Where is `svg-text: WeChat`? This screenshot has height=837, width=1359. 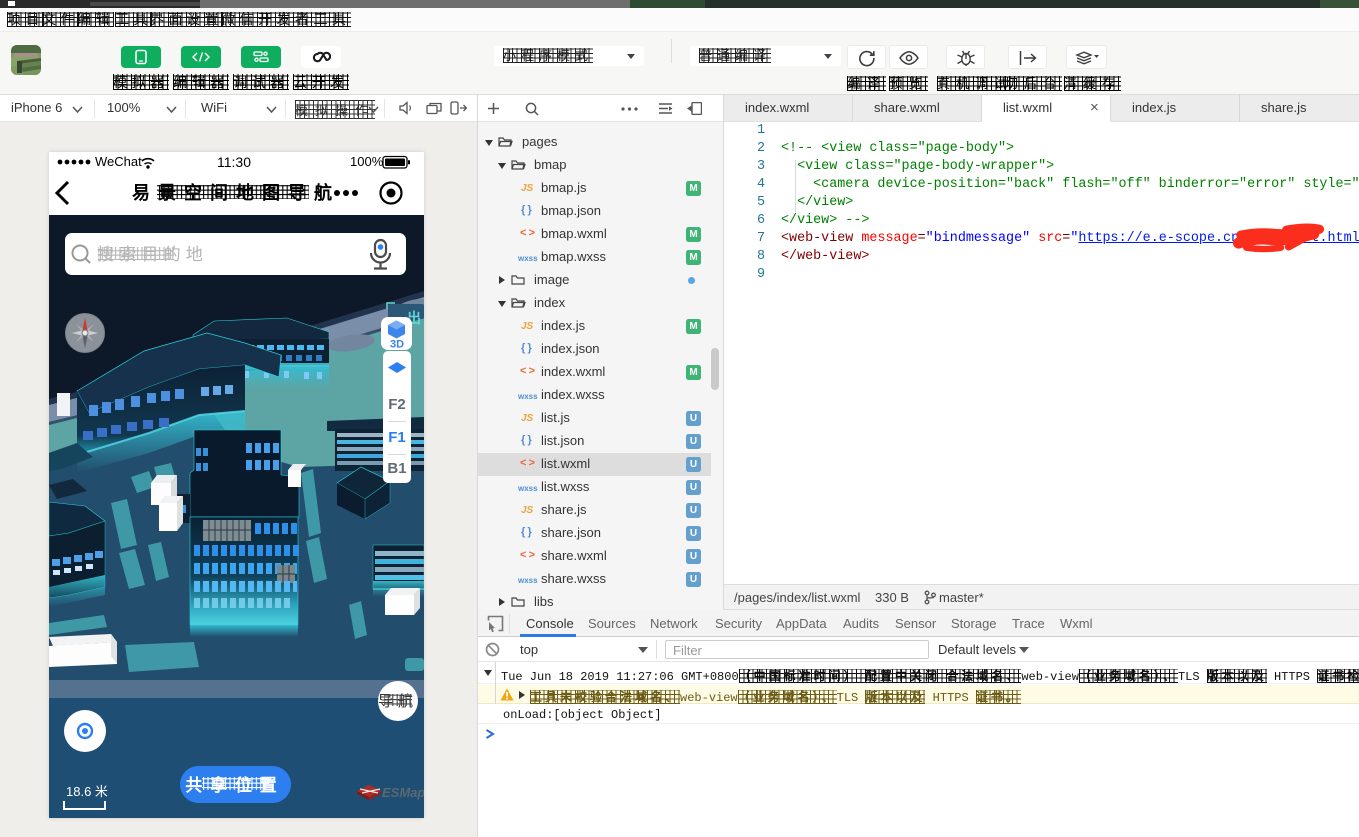
svg-text: WeChat is located at coordinates (118, 161).